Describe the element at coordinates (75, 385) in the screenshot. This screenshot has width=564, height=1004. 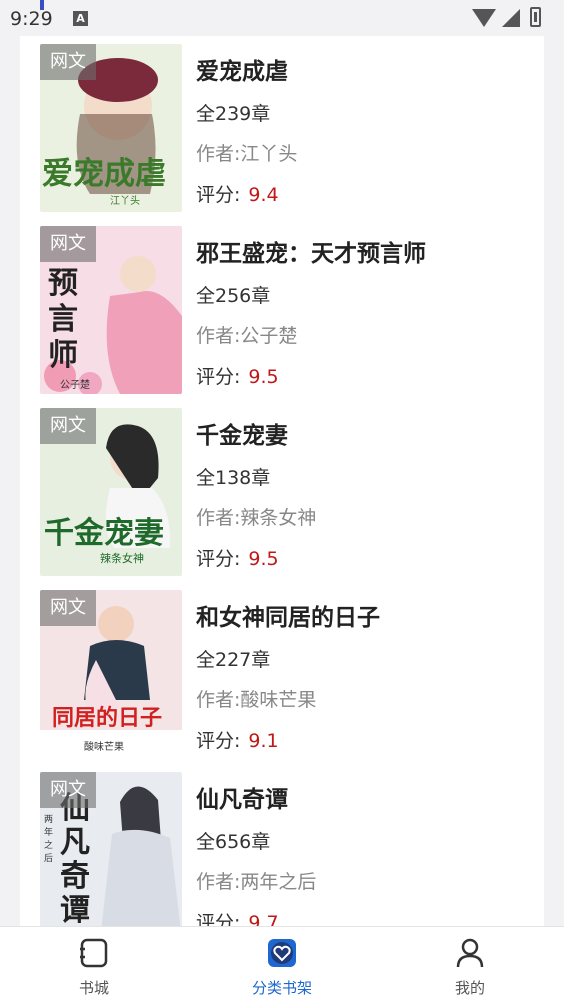
I see `cover-author: 公子楚` at that location.